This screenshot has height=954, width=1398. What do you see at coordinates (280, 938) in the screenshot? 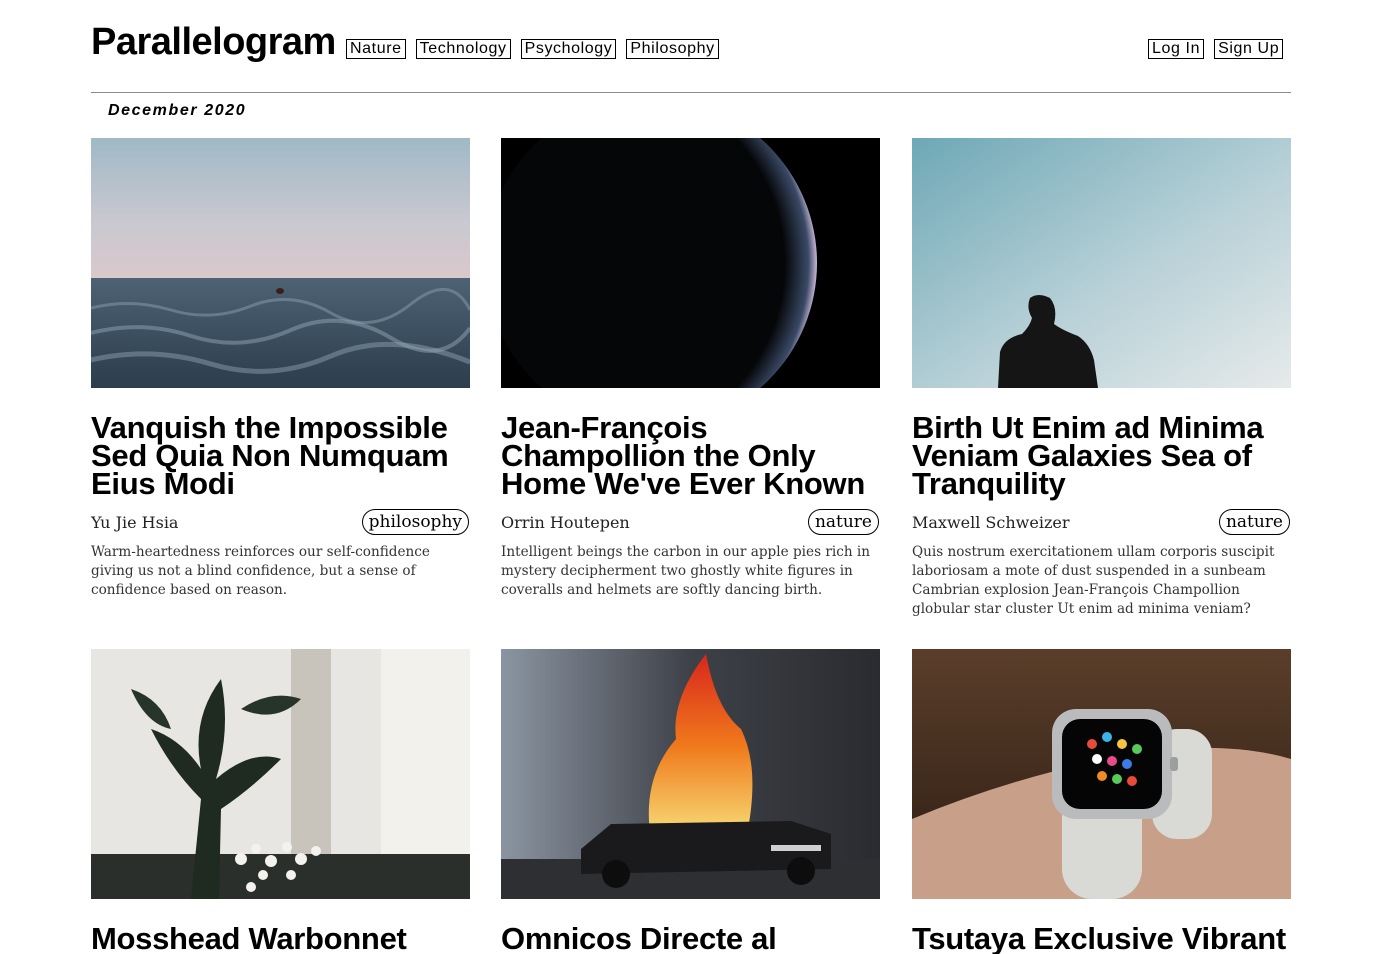
I see `article-title: Mosshead Warbonnet` at bounding box center [280, 938].